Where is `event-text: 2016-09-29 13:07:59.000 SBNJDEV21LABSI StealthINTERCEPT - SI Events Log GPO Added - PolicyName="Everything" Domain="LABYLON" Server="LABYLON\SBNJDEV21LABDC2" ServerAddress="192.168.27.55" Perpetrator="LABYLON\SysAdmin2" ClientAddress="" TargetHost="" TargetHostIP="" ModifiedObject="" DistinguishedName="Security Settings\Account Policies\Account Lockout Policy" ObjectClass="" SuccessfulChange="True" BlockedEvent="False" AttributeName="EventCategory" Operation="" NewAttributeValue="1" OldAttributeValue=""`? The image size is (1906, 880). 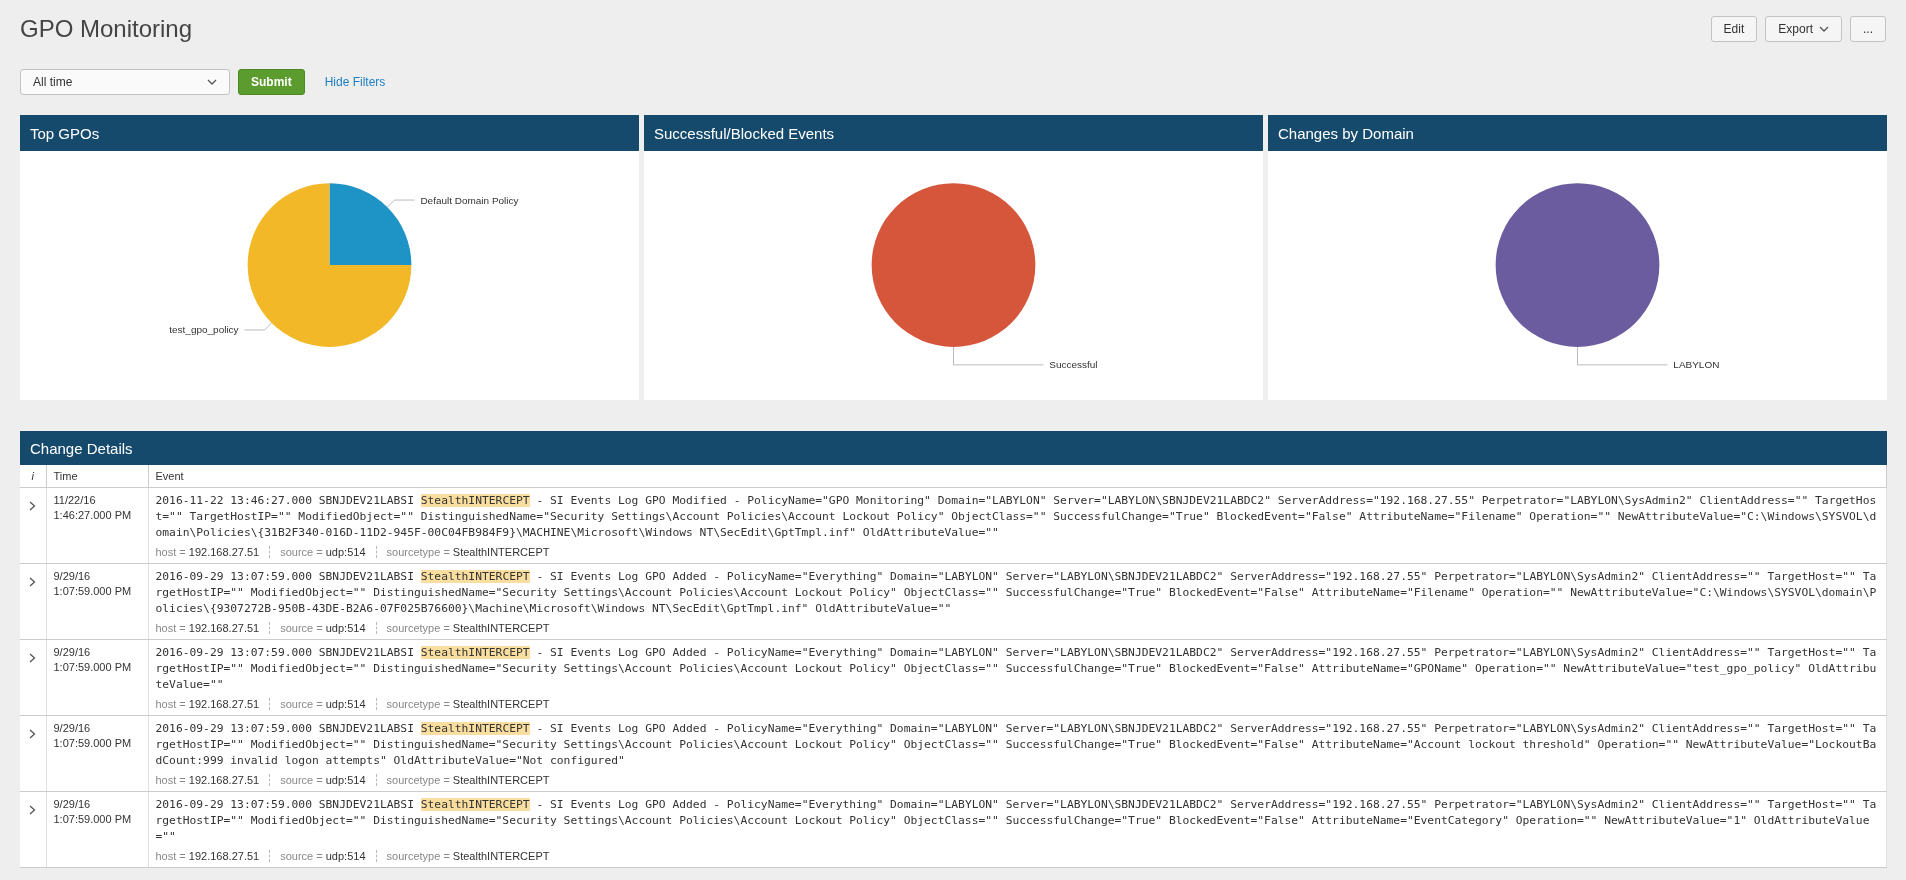
event-text: 2016-09-29 13:07:59.000 SBNJDEV21LABSI StealthINTERCEPT - SI Events Log GPO Added - PolicyName="Everything" Domain="LABYLON" Server="LABYLON\SBNJDEV21LABDC2" ServerAddress="192.168.27.55" Perpetrator="LABYLON\SysAdmin2" ClientAddress="" TargetHost="" TargetHostIP="" ModifiedObject="" DistinguishedName="Security Settings\Account Policies\Account Lockout Policy" ObjectClass="" SuccessfulChange="True" BlockedEvent="False" AttributeName="EventCategory" Operation="" NewAttributeValue="1" OldAttributeValue="" is located at coordinates (1016, 821).